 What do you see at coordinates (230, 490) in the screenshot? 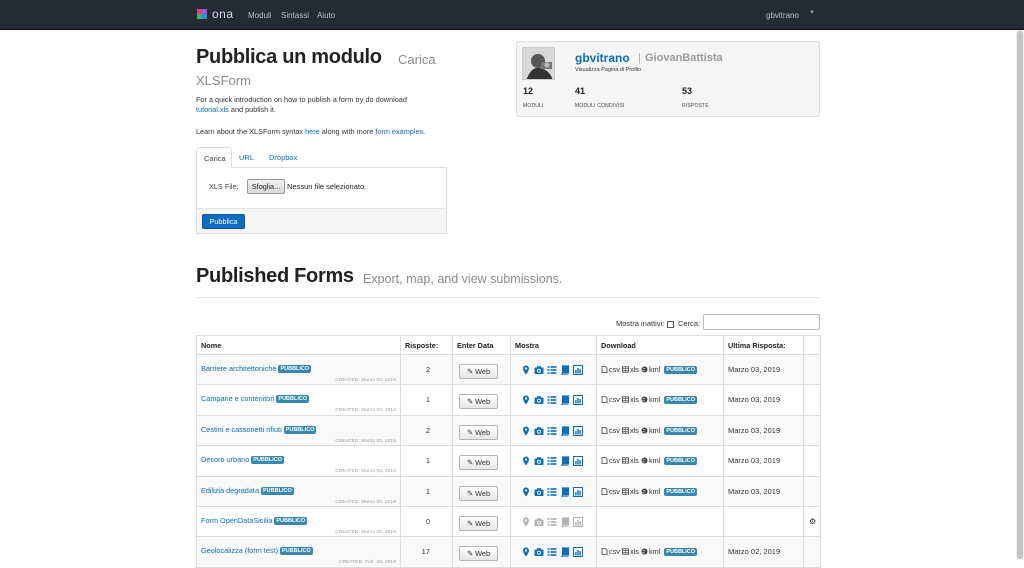
I see `form-name-link: Edilizia degradata` at bounding box center [230, 490].